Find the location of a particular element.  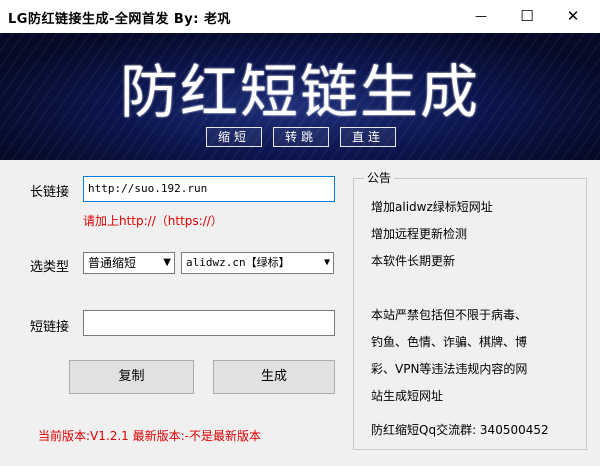

copy-button: 复制 is located at coordinates (131, 377).